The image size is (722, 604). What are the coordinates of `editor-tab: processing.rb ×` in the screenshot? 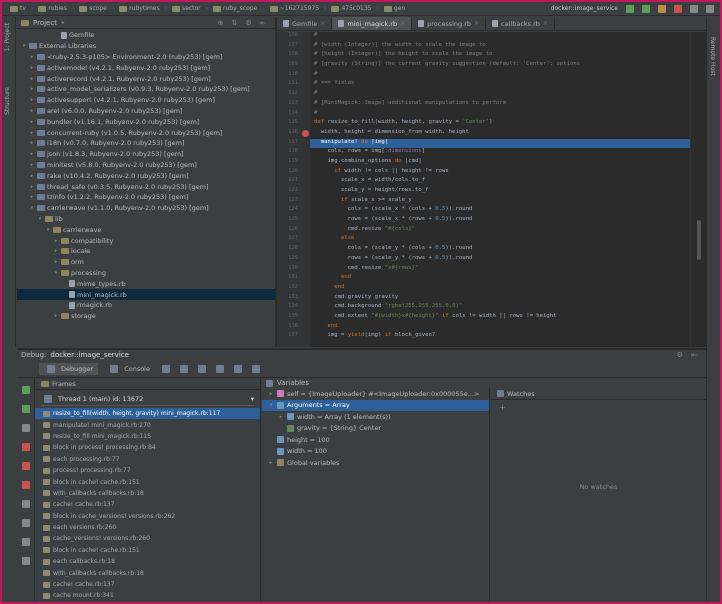 It's located at (449, 23).